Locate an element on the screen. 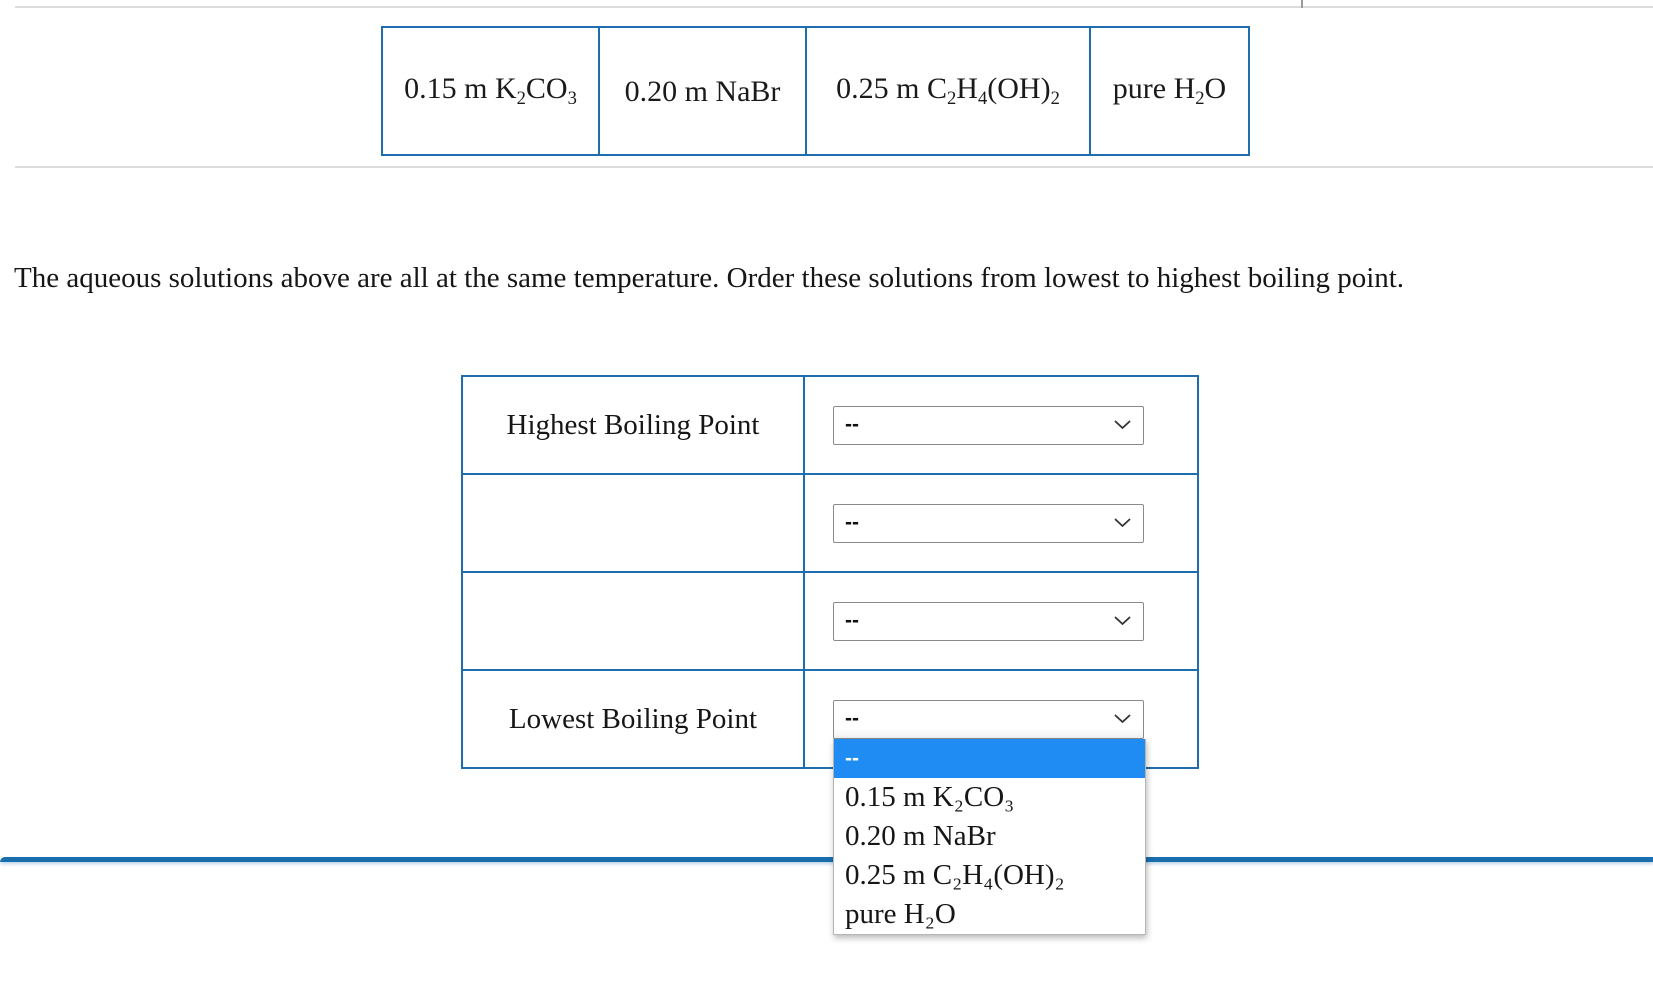 This screenshot has width=1653, height=981. ordering-select-2: -- is located at coordinates (988, 523).